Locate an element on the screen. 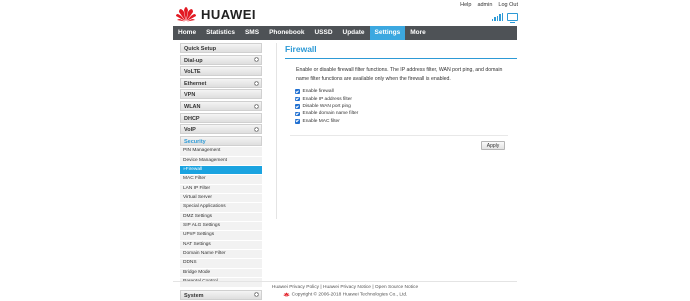  top-links: Help admin Log Out is located at coordinates (489, 5).